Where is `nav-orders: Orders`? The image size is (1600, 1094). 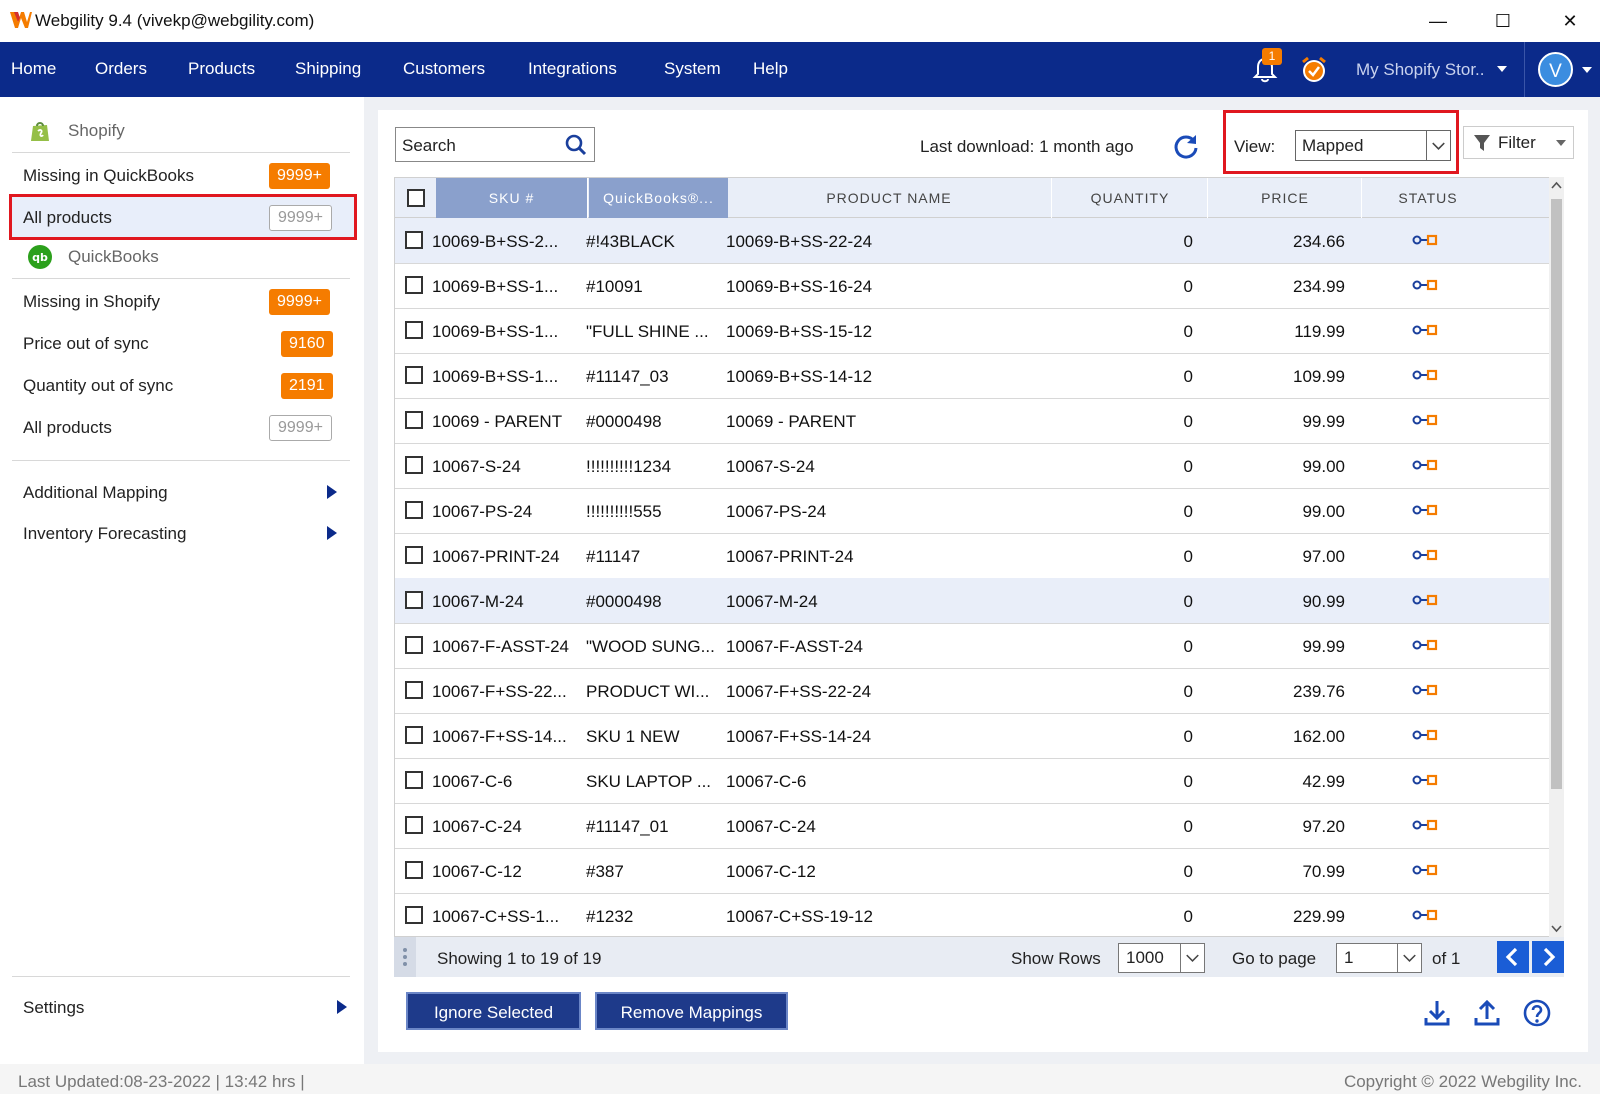
nav-orders: Orders is located at coordinates (121, 69).